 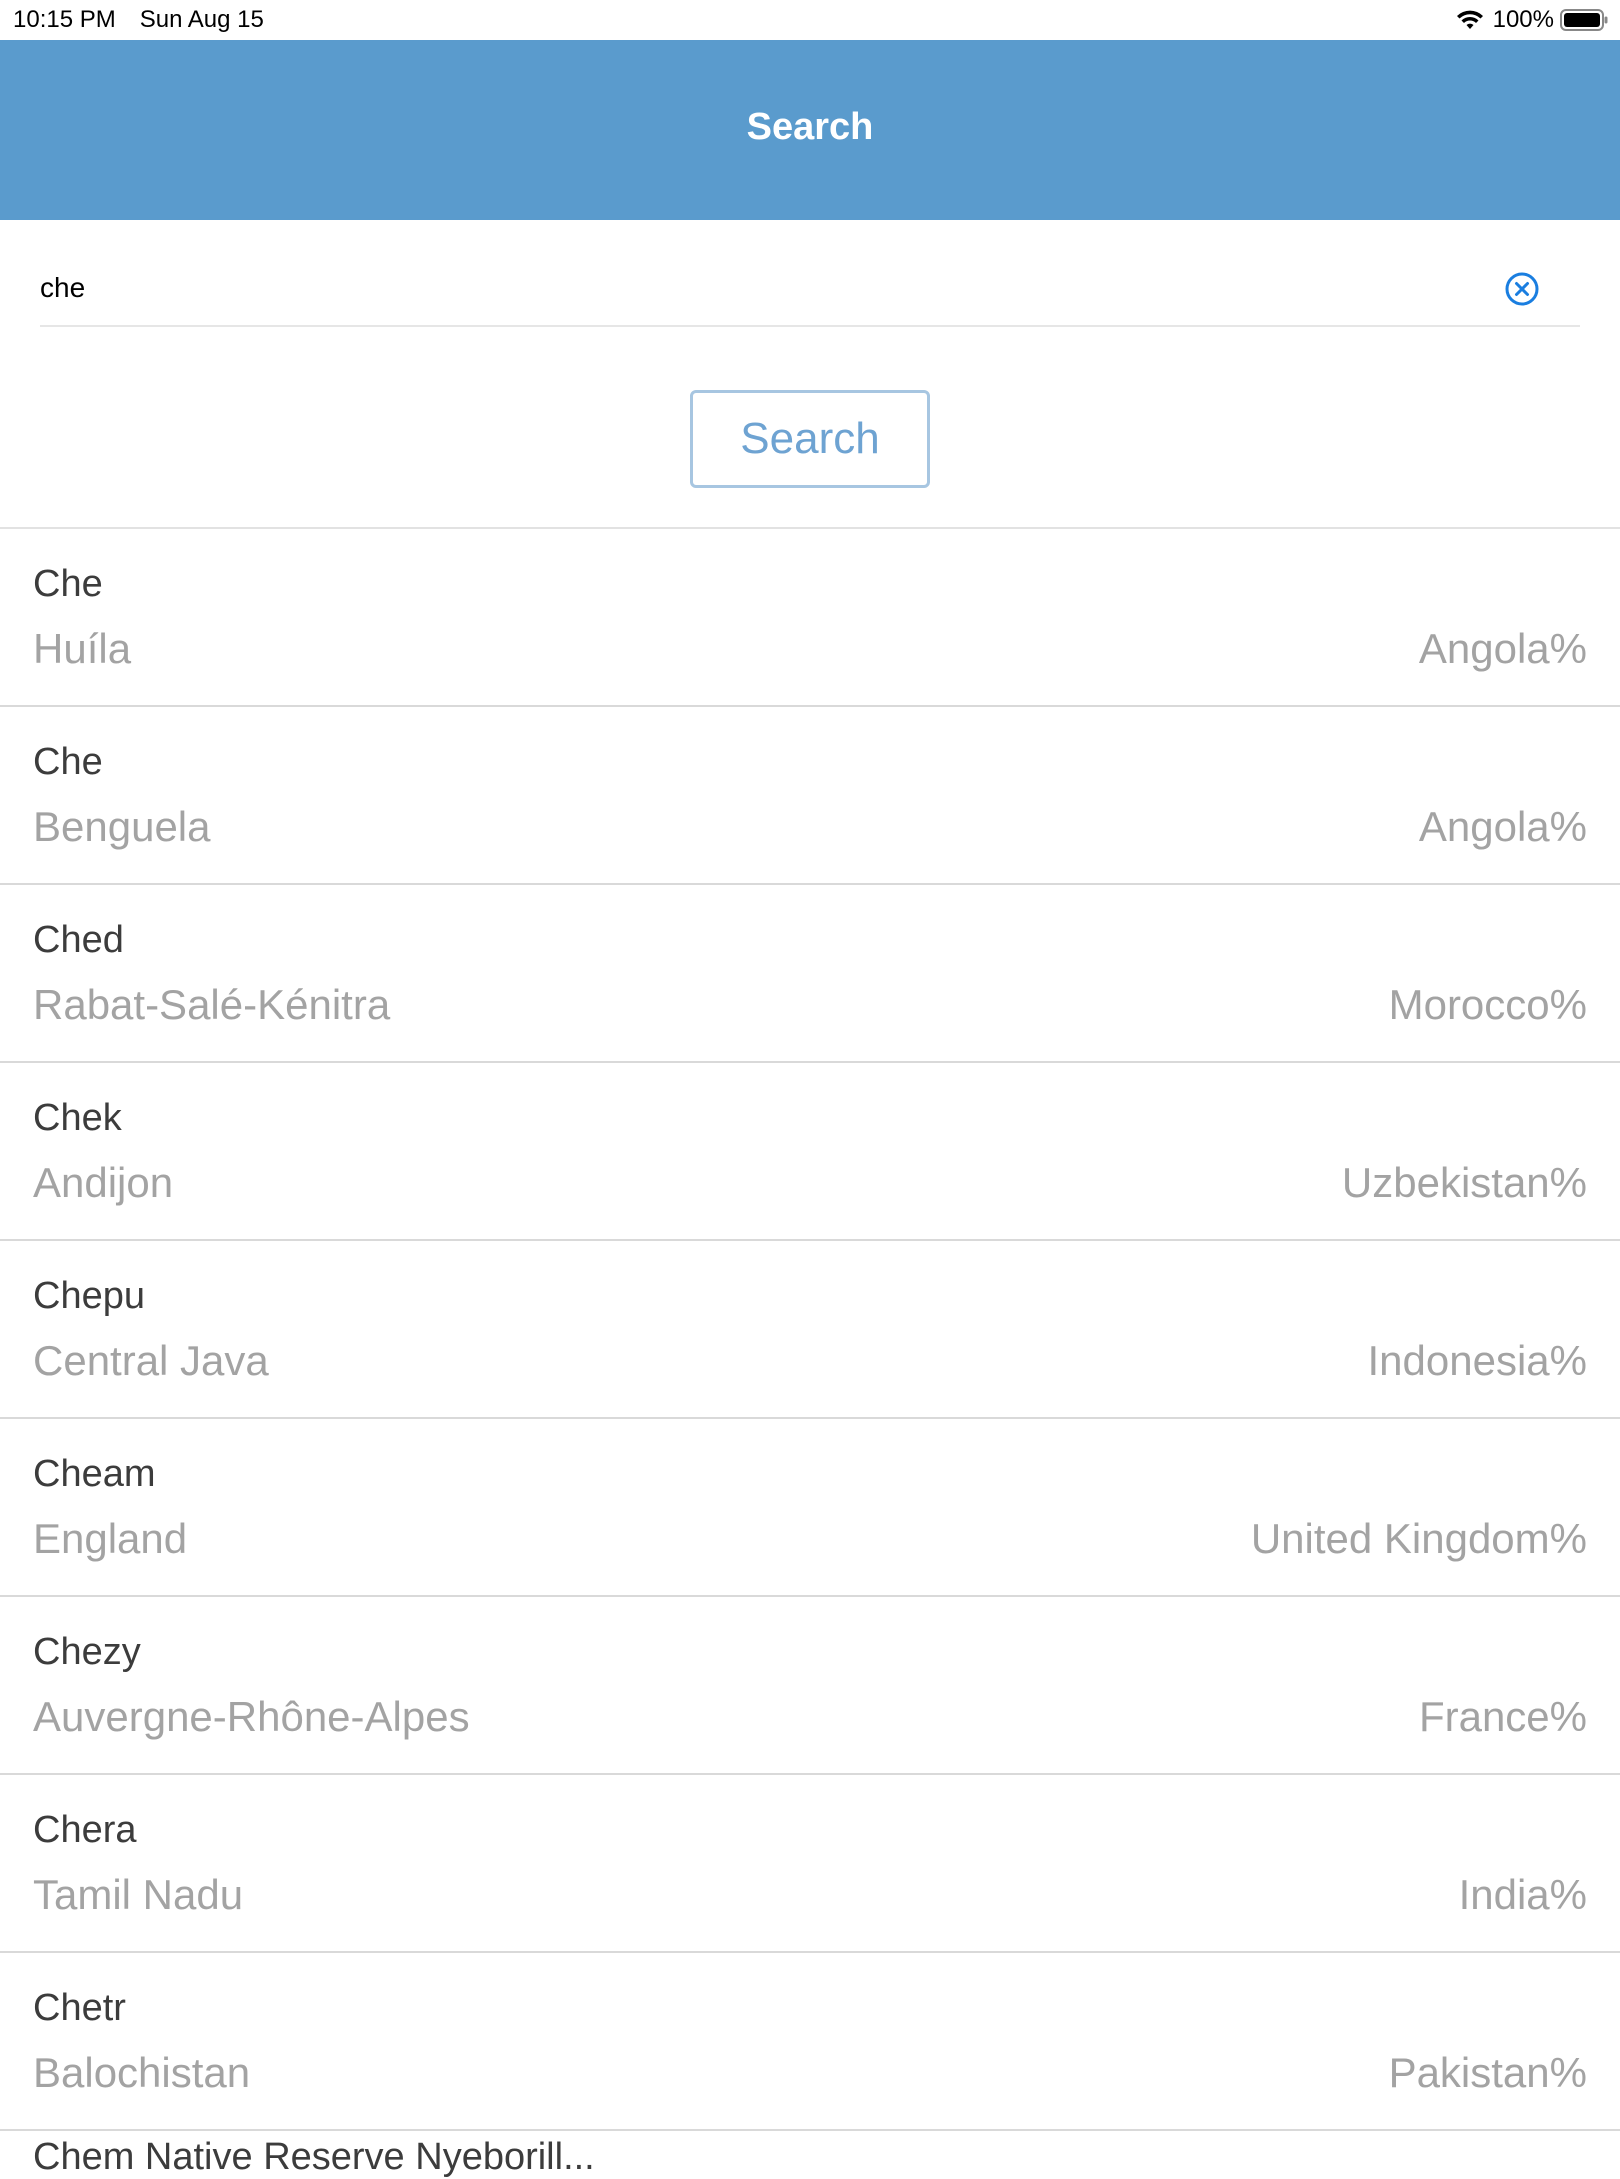 What do you see at coordinates (810, 1686) in the screenshot?
I see `result-row: Chezy Auvergne-Rhône-Alpes France%` at bounding box center [810, 1686].